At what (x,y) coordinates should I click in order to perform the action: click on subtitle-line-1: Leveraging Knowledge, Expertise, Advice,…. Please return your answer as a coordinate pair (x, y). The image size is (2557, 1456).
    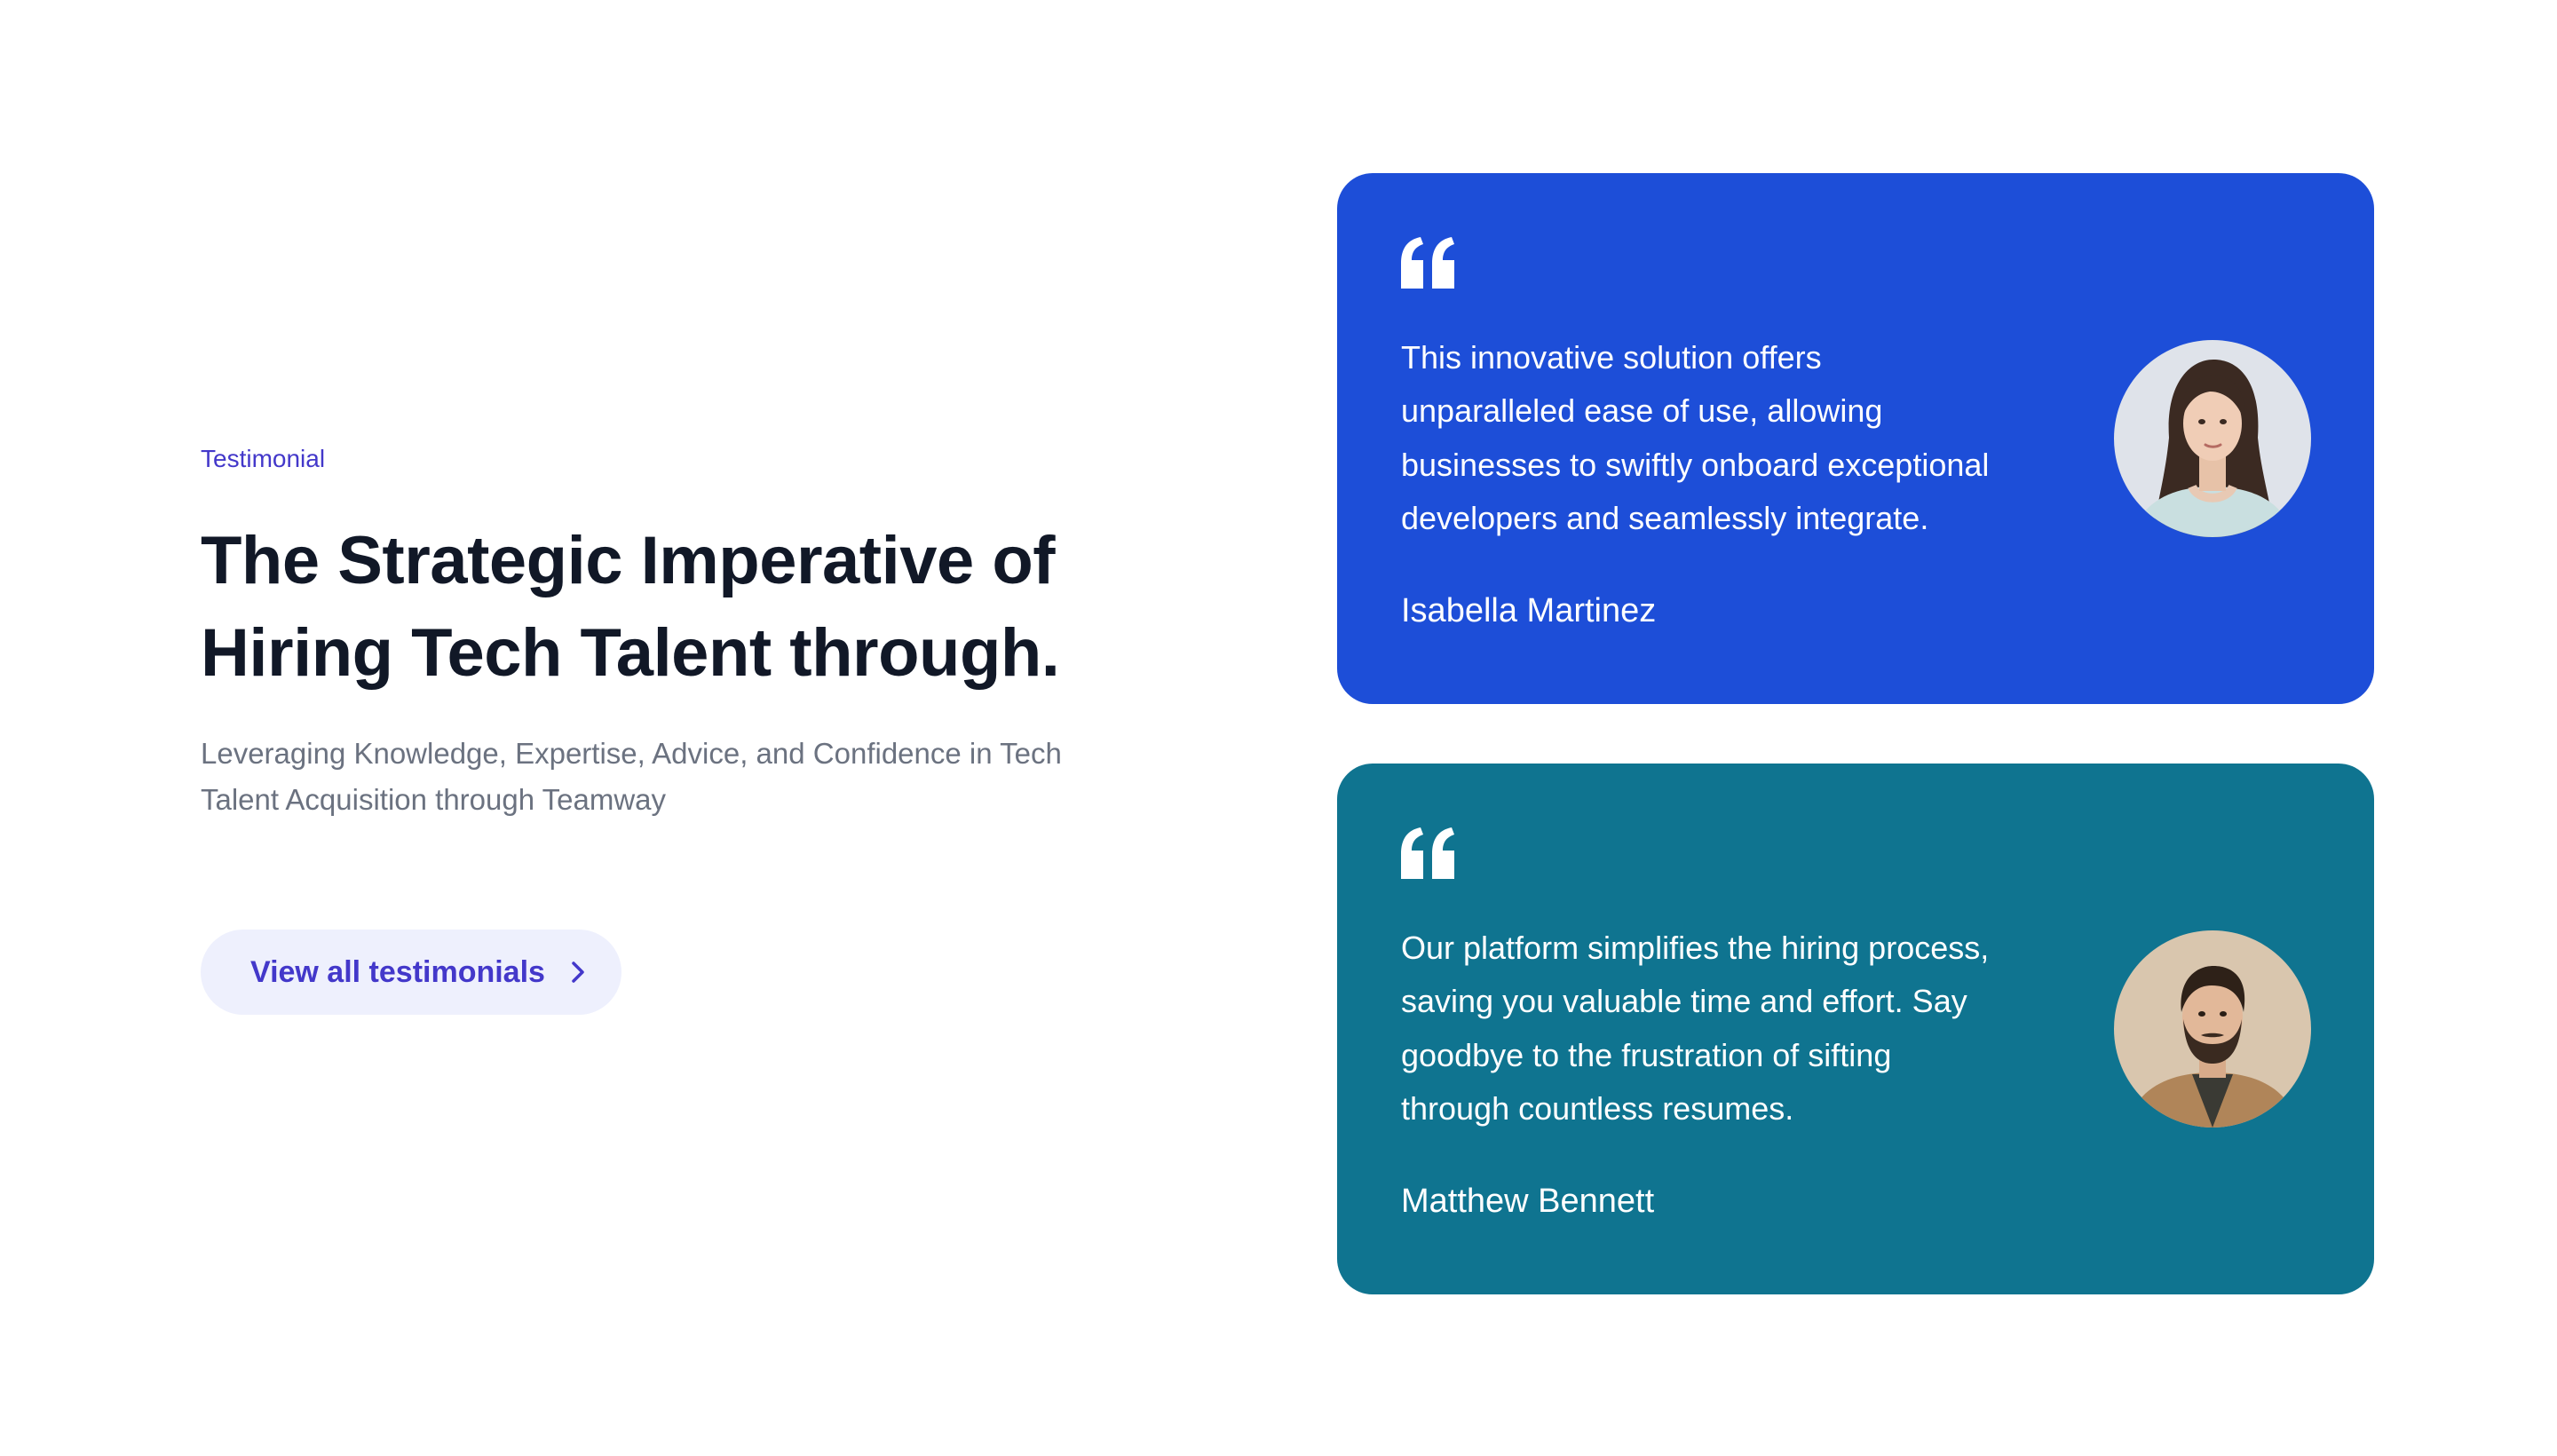
    Looking at the image, I should click on (631, 754).